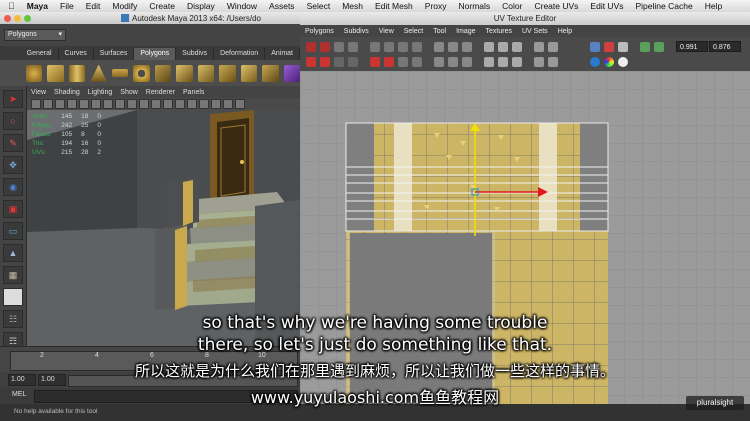 The width and height of the screenshot is (750, 421). Describe the element at coordinates (439, 62) in the screenshot. I see `copy-uvs-icon` at that location.